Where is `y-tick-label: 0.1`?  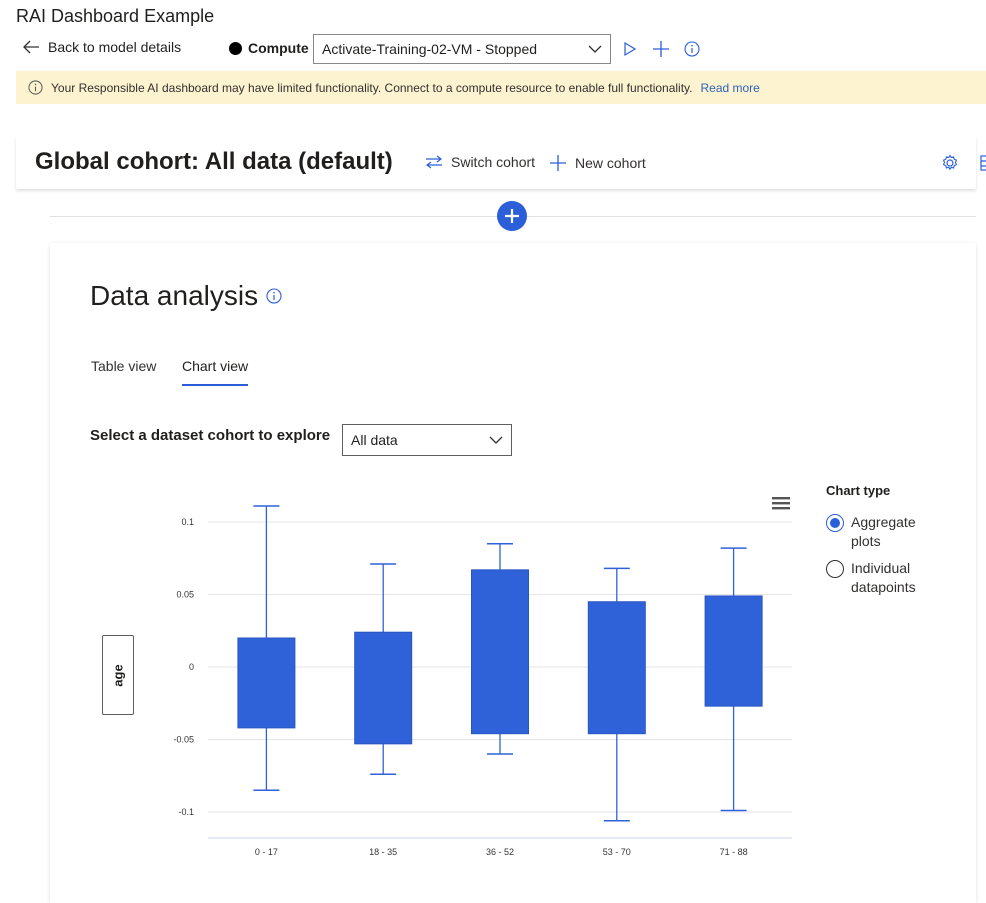
y-tick-label: 0.1 is located at coordinates (187, 522).